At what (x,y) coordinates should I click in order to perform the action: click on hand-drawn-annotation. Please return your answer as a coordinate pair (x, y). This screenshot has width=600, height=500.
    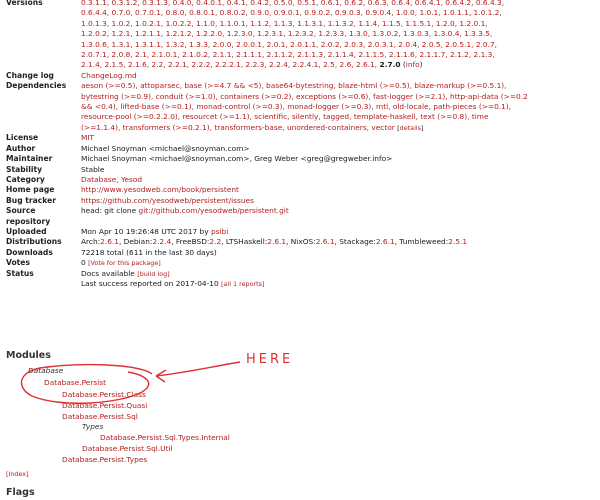
    Looking at the image, I should click on (130, 382).